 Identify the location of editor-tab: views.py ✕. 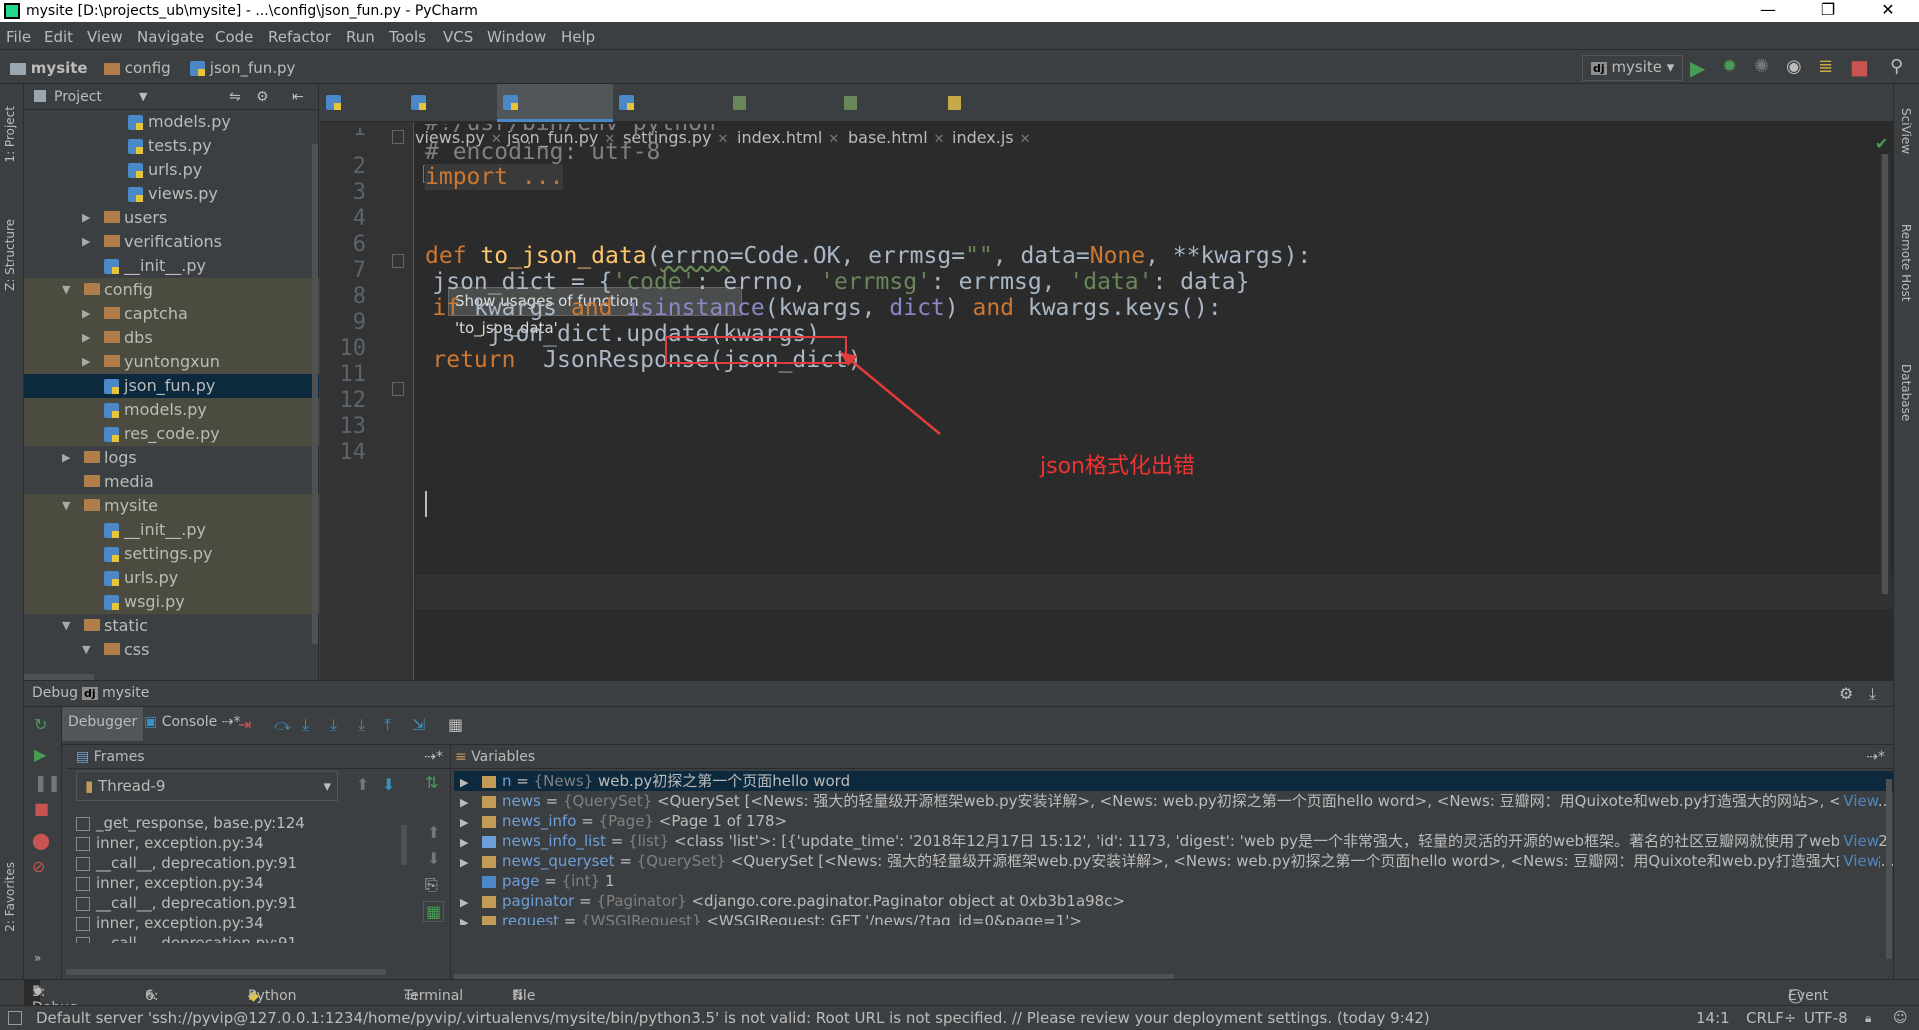
(453, 115).